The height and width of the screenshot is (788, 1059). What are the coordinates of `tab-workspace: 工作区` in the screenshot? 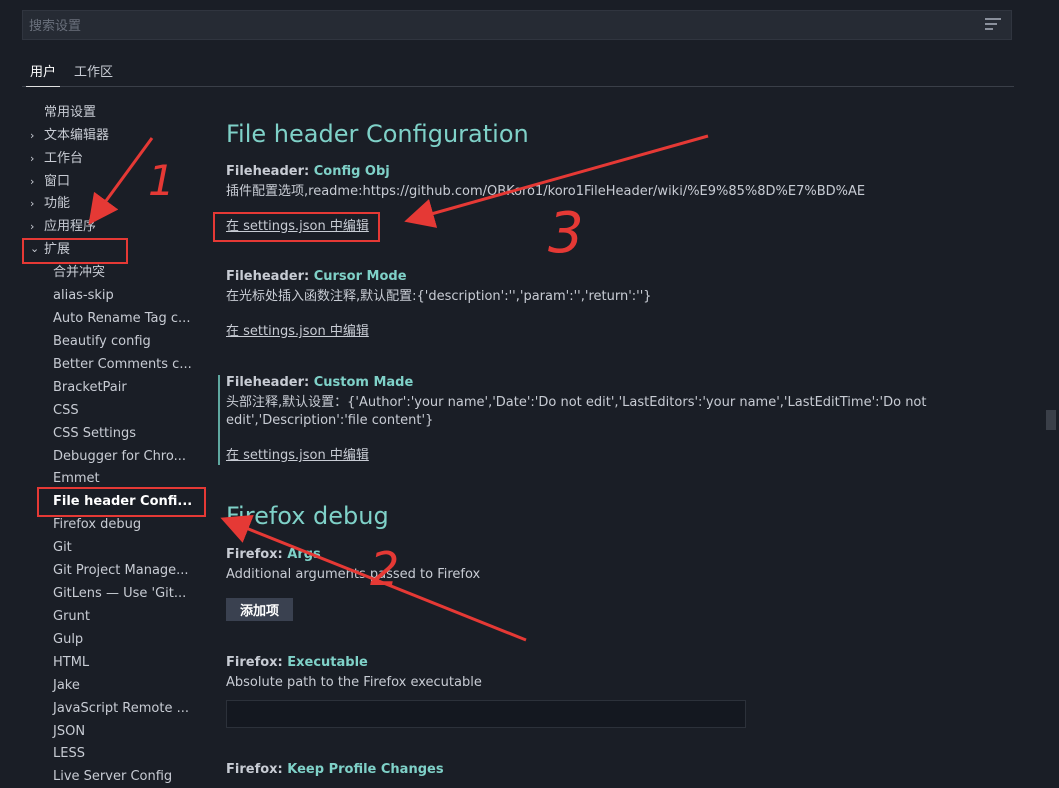 It's located at (93, 73).